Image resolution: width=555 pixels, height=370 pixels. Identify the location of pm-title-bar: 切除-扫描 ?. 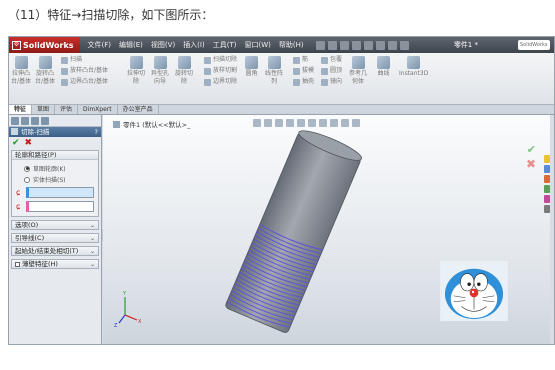
(55, 132).